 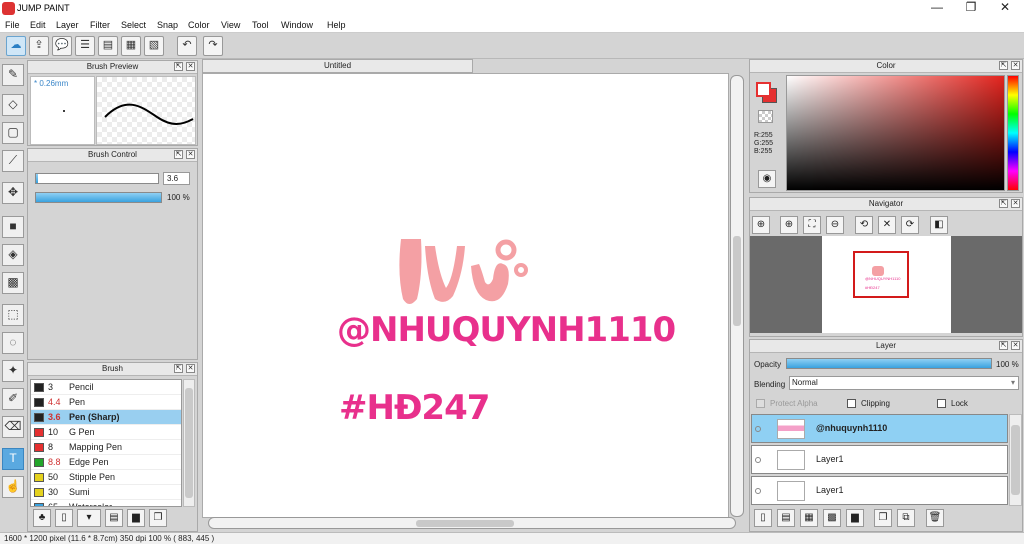 I want to click on new-brush-icon: ▯, so click(x=64, y=518).